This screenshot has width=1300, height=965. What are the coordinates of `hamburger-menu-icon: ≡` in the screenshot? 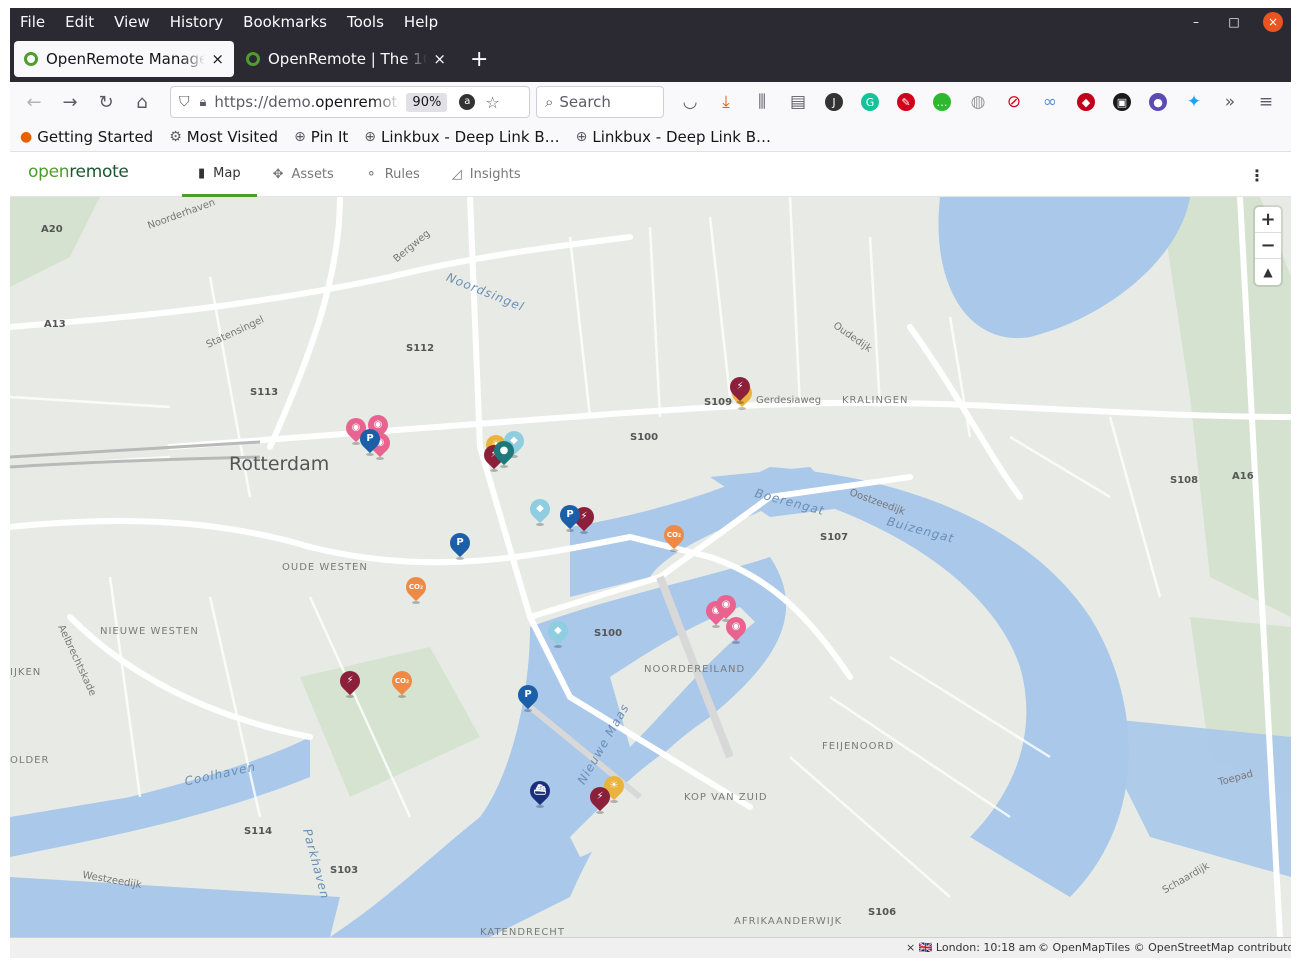 It's located at (1266, 102).